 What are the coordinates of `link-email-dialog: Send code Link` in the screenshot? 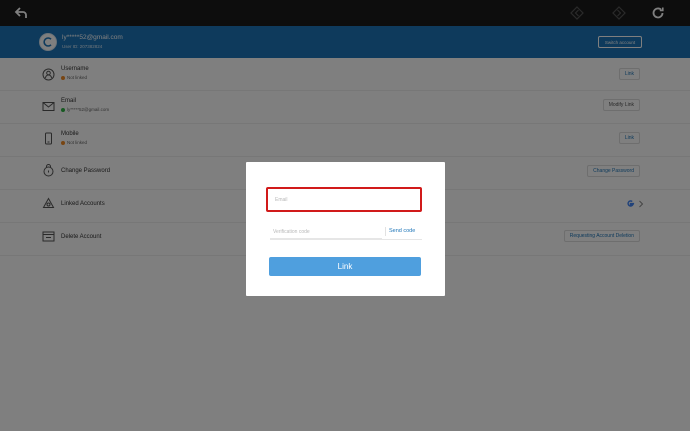 It's located at (345, 229).